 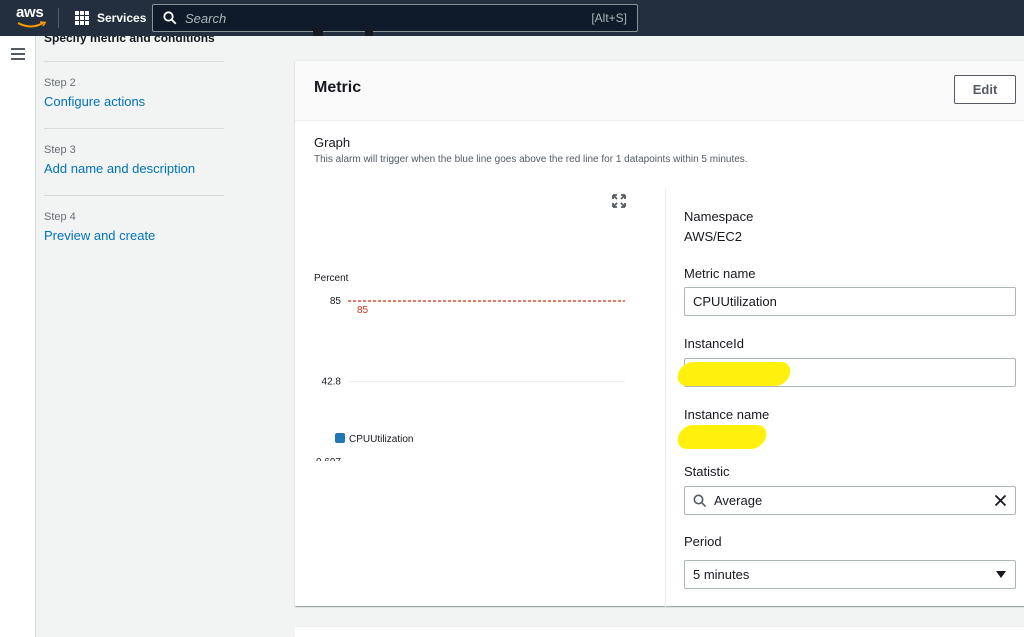 What do you see at coordinates (720, 273) in the screenshot?
I see `metric-name-label: Metric name` at bounding box center [720, 273].